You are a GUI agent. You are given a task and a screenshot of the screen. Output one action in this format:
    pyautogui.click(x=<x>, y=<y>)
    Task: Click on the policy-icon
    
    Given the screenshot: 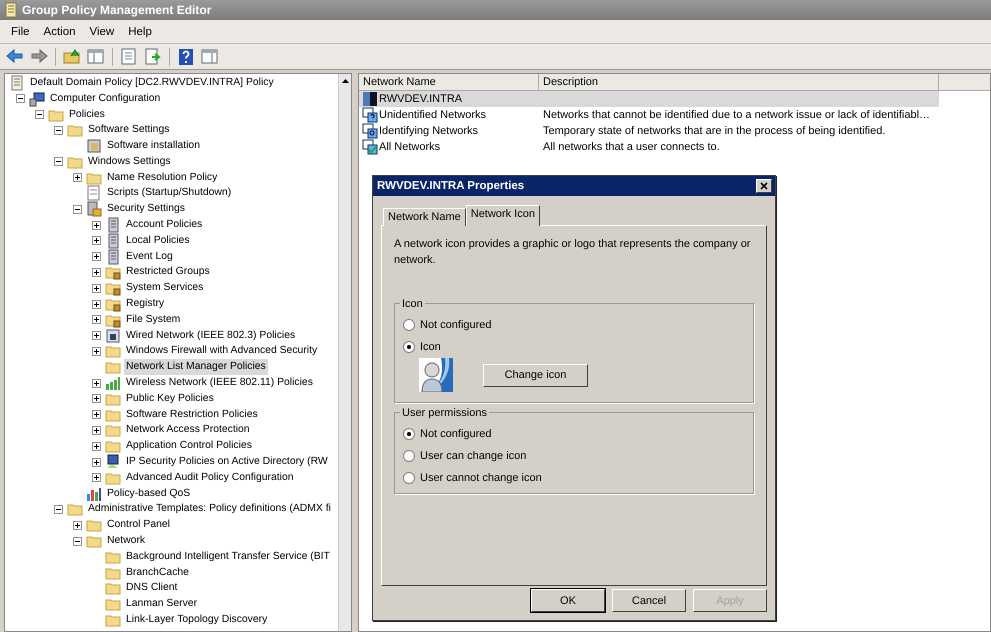 What is the action you would take?
    pyautogui.click(x=11, y=10)
    